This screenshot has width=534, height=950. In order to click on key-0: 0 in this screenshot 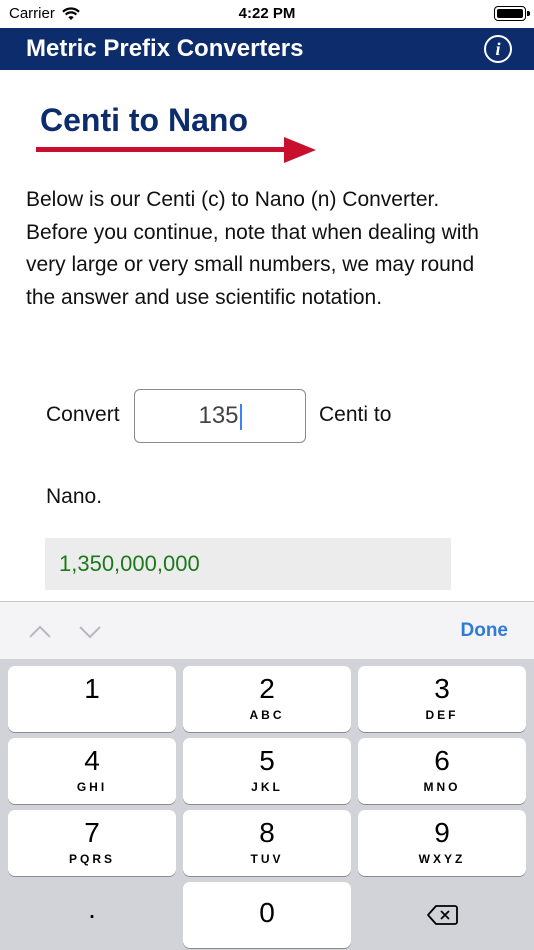, I will do `click(267, 915)`.